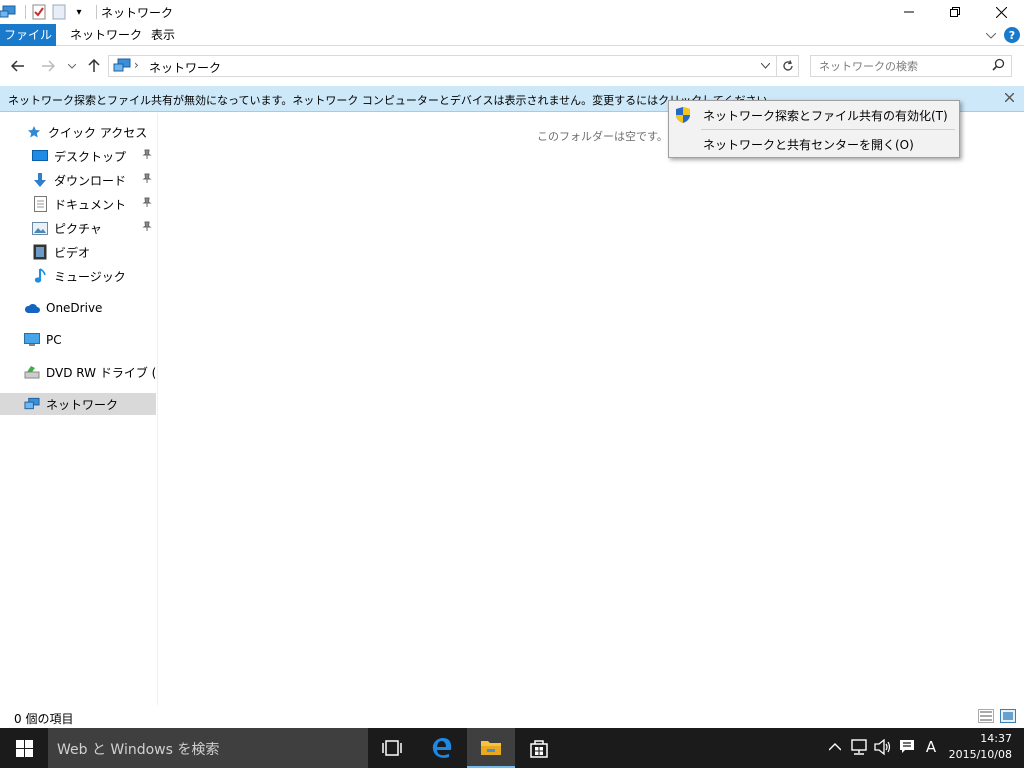  What do you see at coordinates (491, 748) in the screenshot?
I see `file-explorer-button` at bounding box center [491, 748].